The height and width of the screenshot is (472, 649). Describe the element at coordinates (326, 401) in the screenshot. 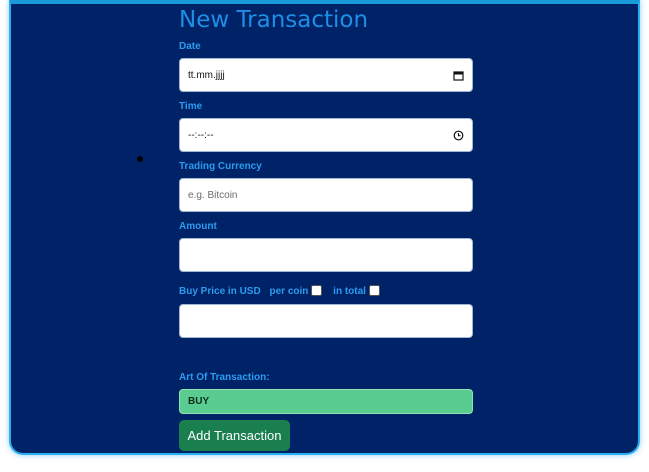

I see `transaction-type-select: BUY` at that location.